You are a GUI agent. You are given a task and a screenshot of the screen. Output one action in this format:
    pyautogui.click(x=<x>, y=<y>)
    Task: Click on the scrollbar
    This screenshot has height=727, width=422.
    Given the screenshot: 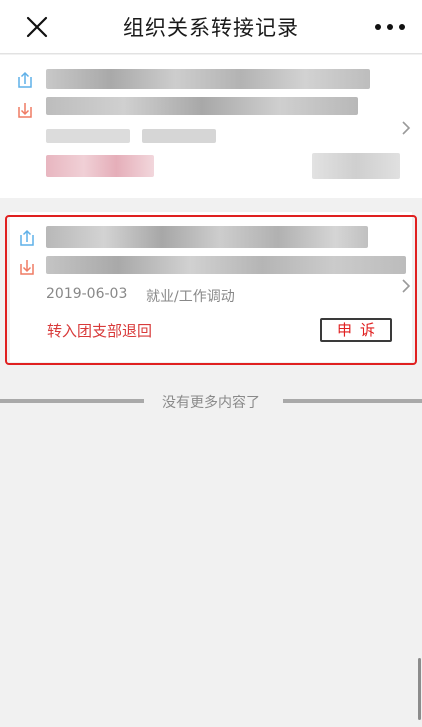 What is the action you would take?
    pyautogui.click(x=419, y=689)
    